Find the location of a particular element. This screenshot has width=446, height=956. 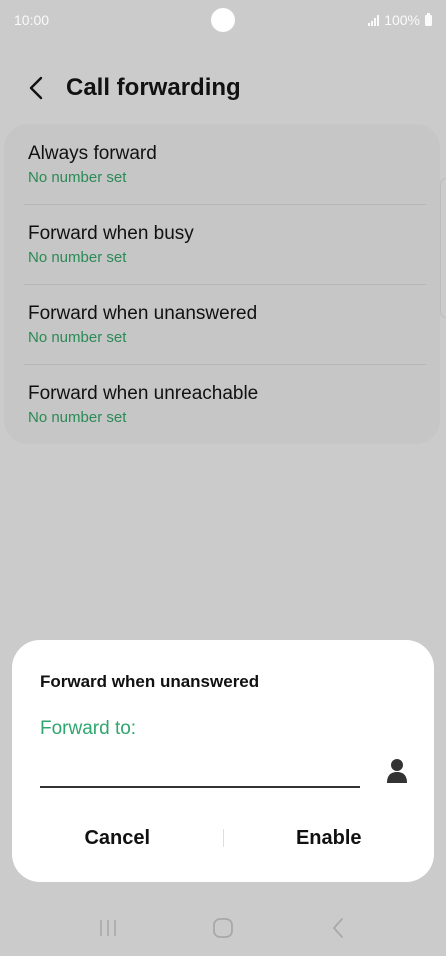

list-item-forward-busy: Forward when busy No number set is located at coordinates (227, 244).